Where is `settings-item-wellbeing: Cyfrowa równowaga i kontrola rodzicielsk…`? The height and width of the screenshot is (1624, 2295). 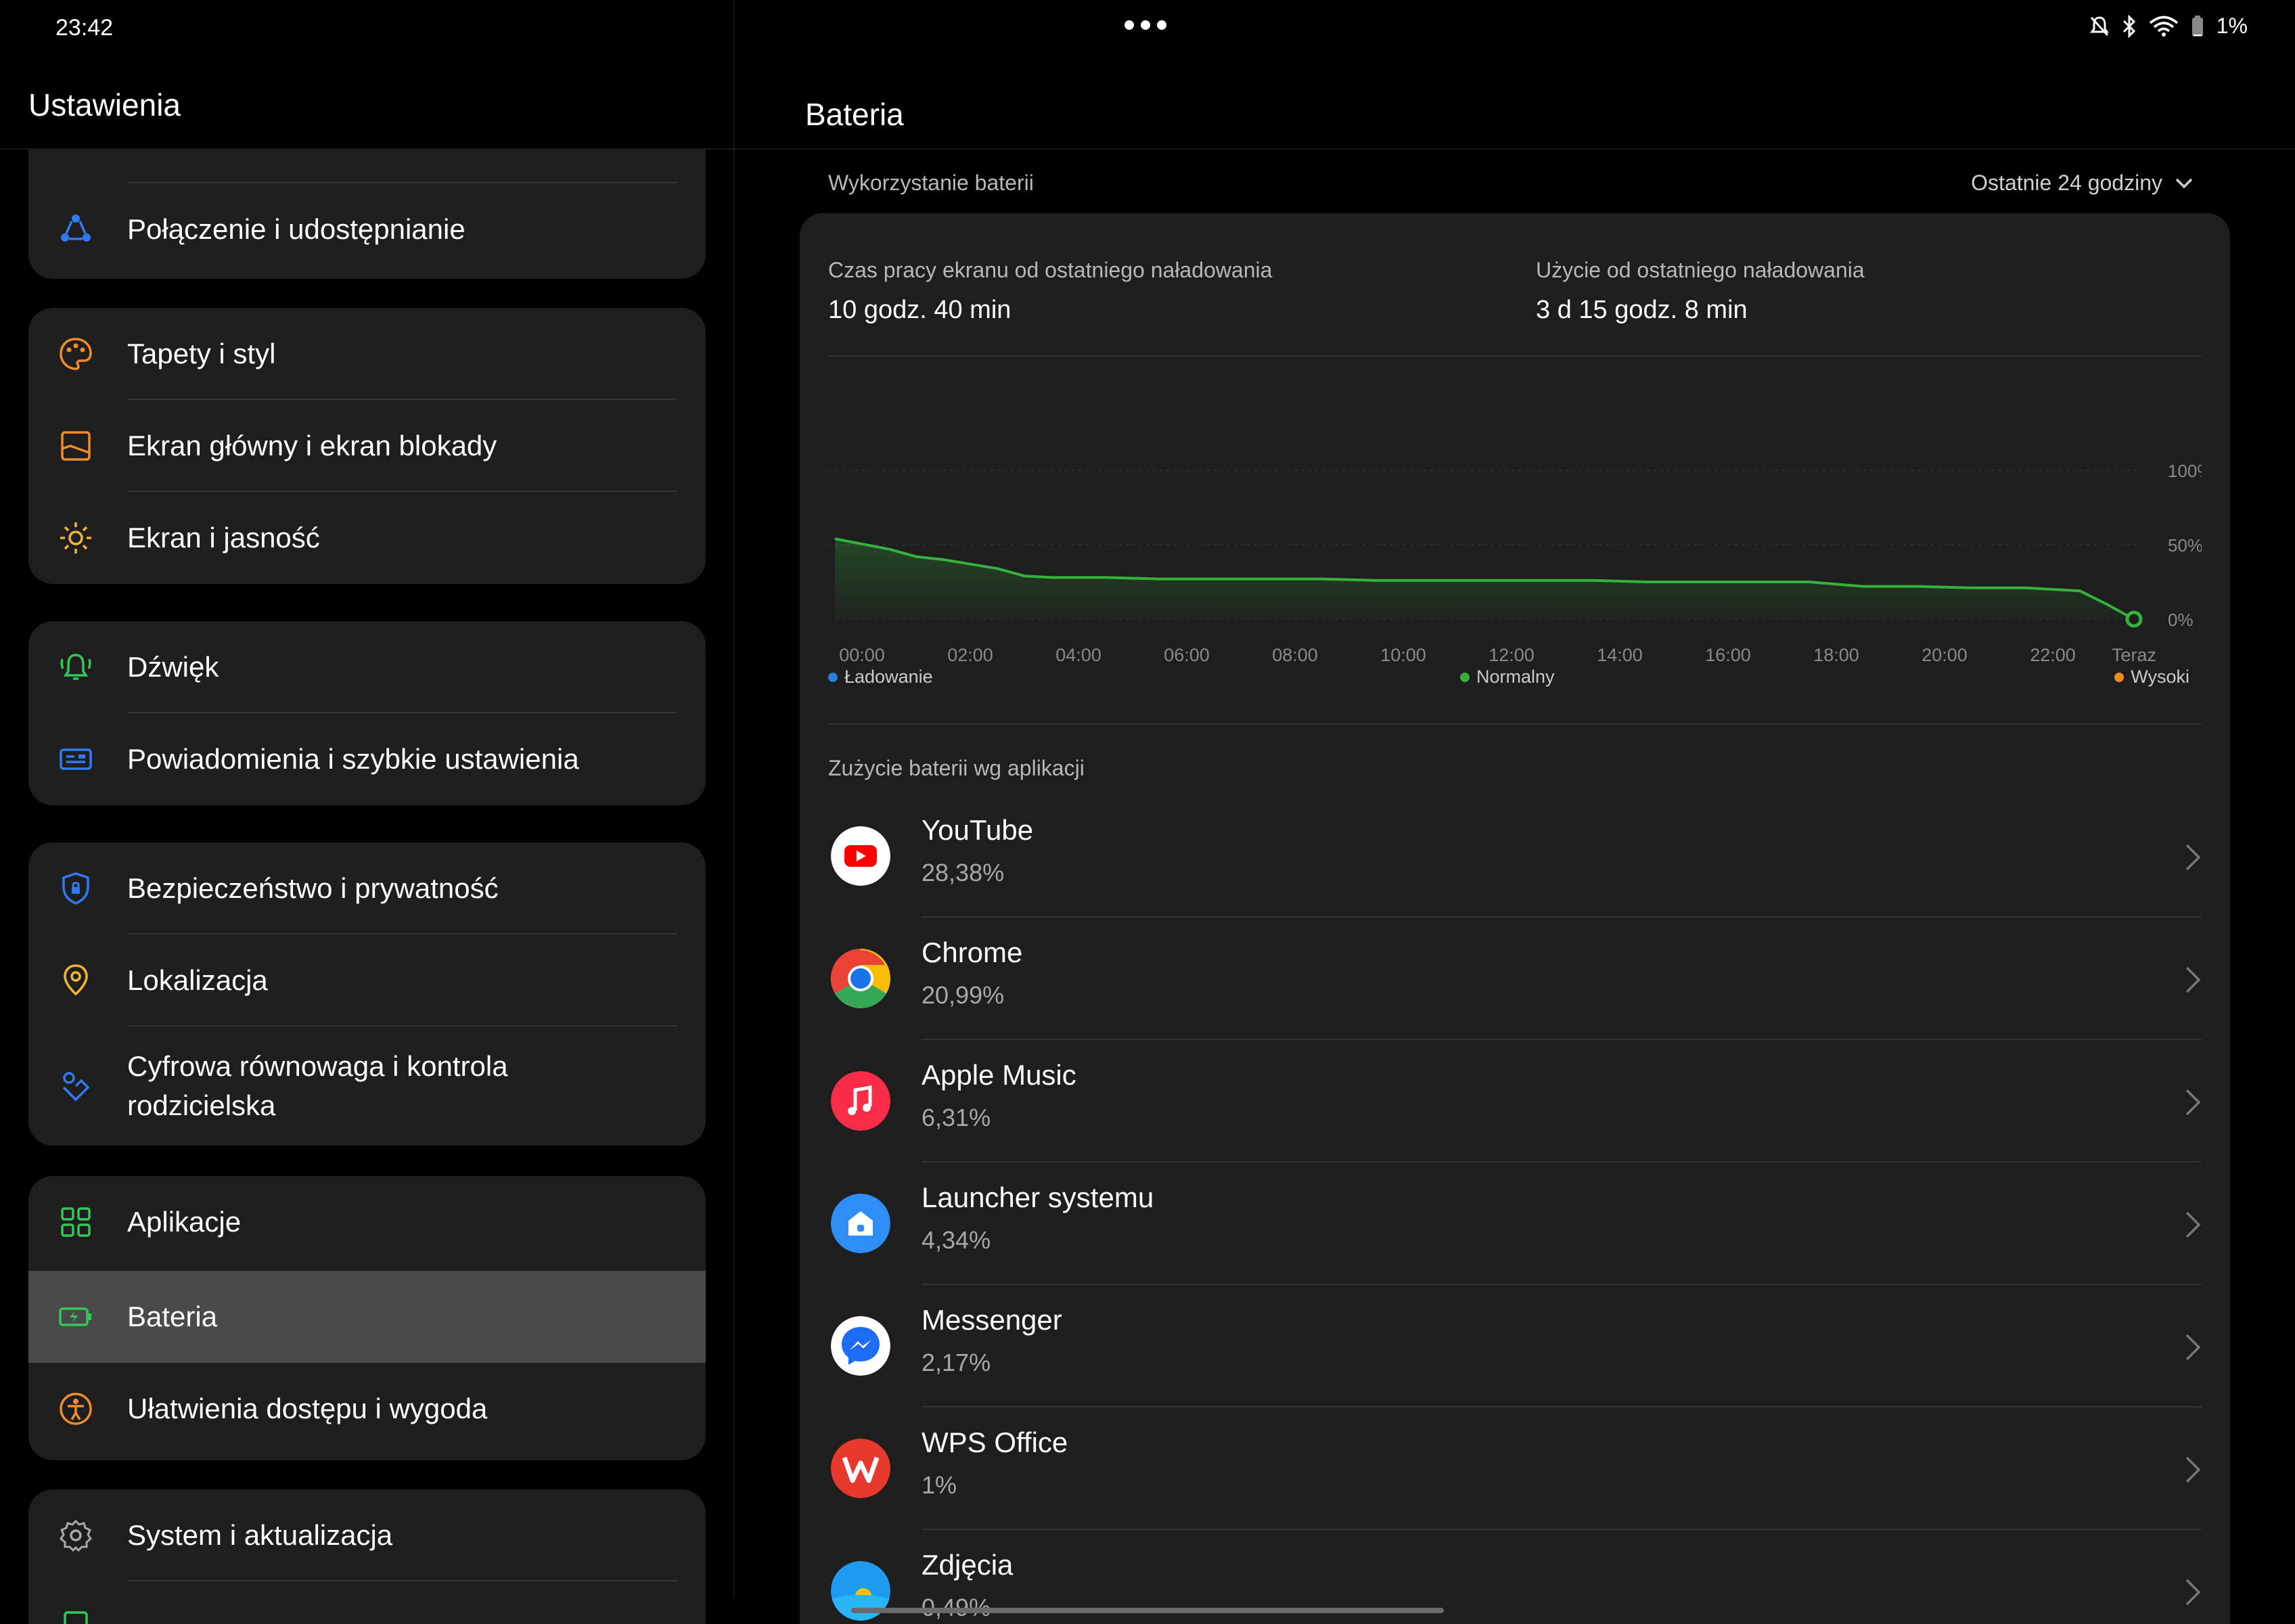
settings-item-wellbeing: Cyfrowa równowaga i kontrola rodzicielsk… is located at coordinates (367, 1086).